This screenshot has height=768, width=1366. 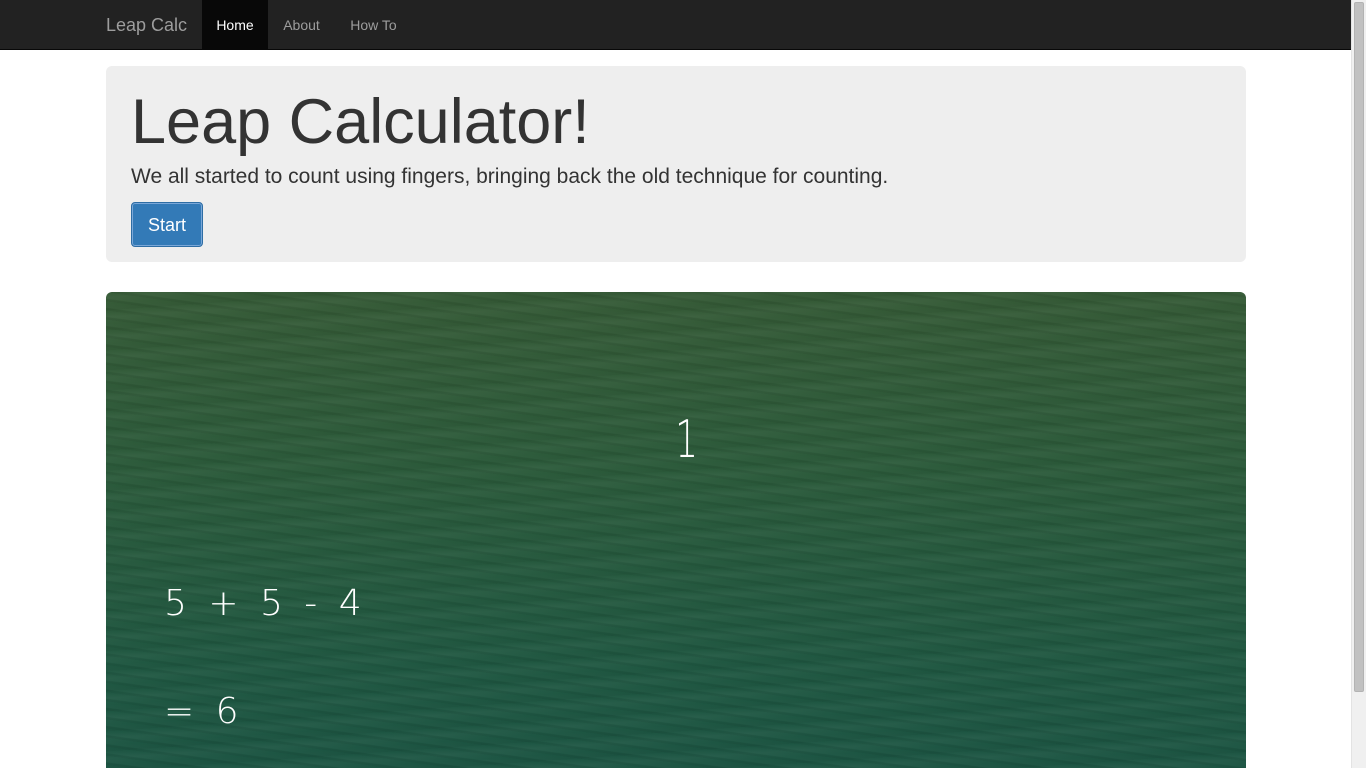 I want to click on navbar-brand: Leap Calc, so click(x=146, y=25).